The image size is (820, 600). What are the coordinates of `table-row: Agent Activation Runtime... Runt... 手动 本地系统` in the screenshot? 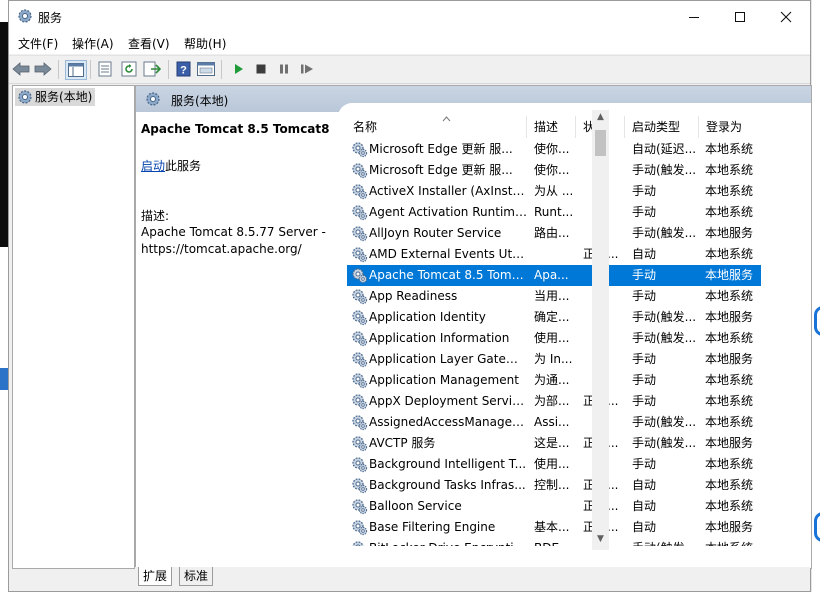 It's located at (554, 212).